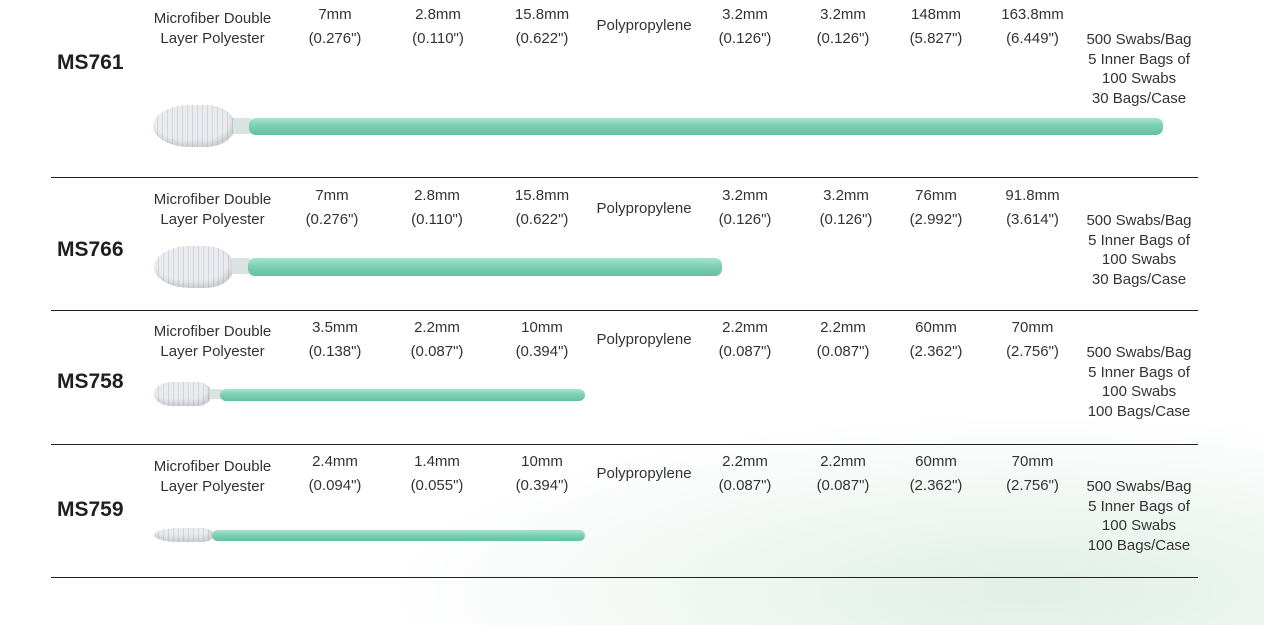 This screenshot has height=625, width=1264. What do you see at coordinates (90, 62) in the screenshot?
I see `model-number: MS761` at bounding box center [90, 62].